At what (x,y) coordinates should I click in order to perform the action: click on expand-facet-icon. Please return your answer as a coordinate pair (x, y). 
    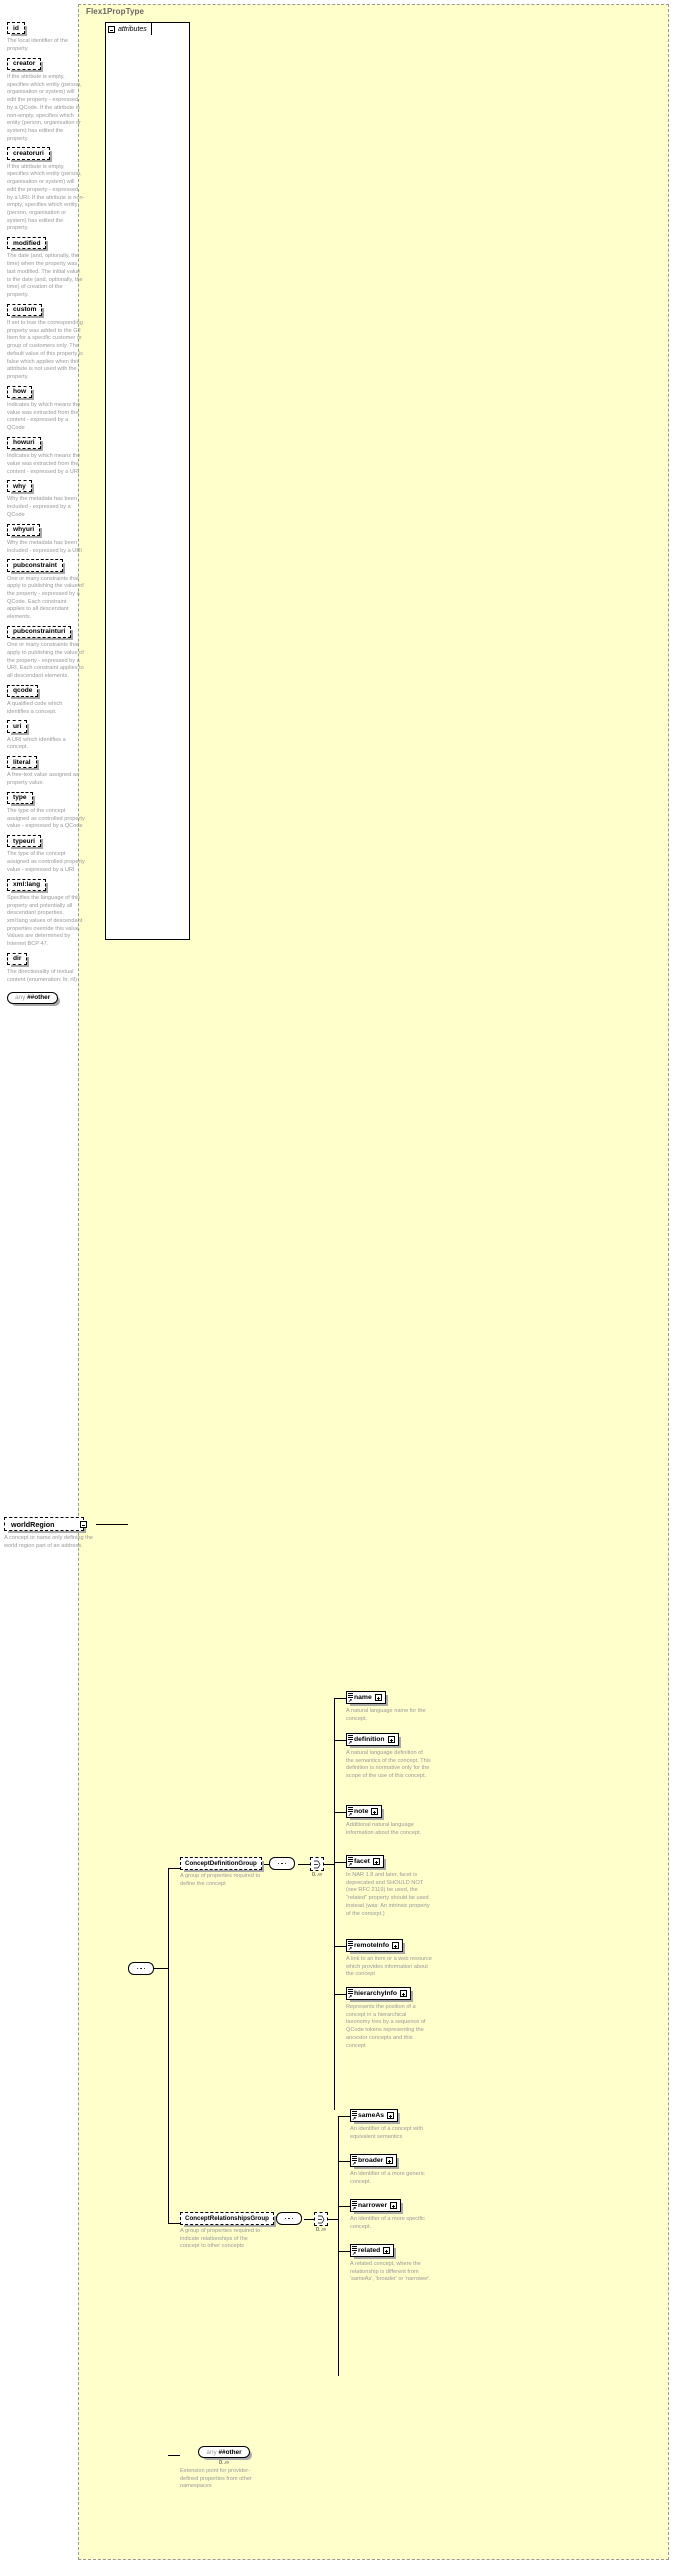
    Looking at the image, I should click on (376, 1861).